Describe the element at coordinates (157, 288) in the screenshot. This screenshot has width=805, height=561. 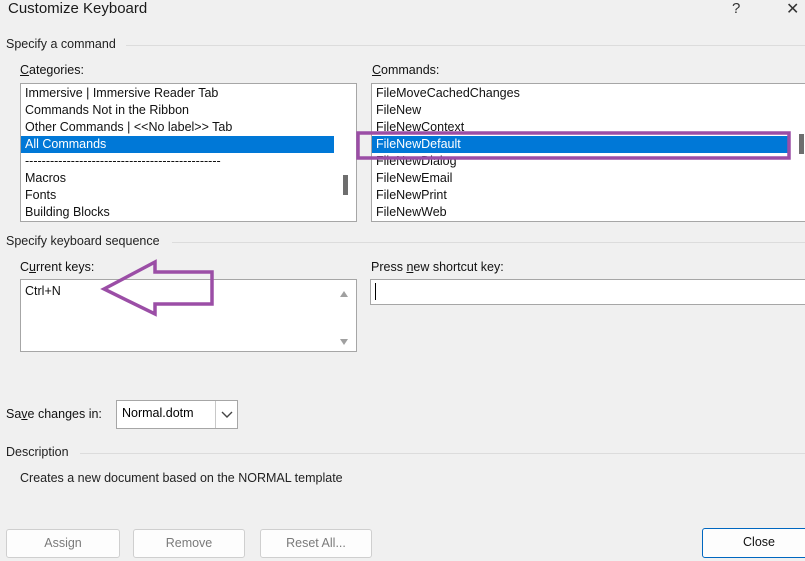
I see `pointer-arrow` at that location.